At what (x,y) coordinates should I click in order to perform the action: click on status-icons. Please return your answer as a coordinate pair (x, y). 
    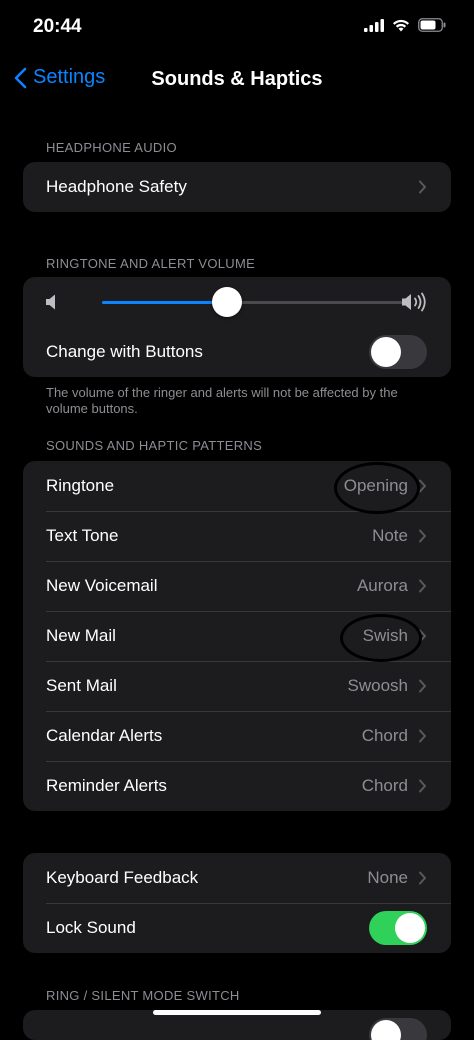
    Looking at the image, I should click on (405, 25).